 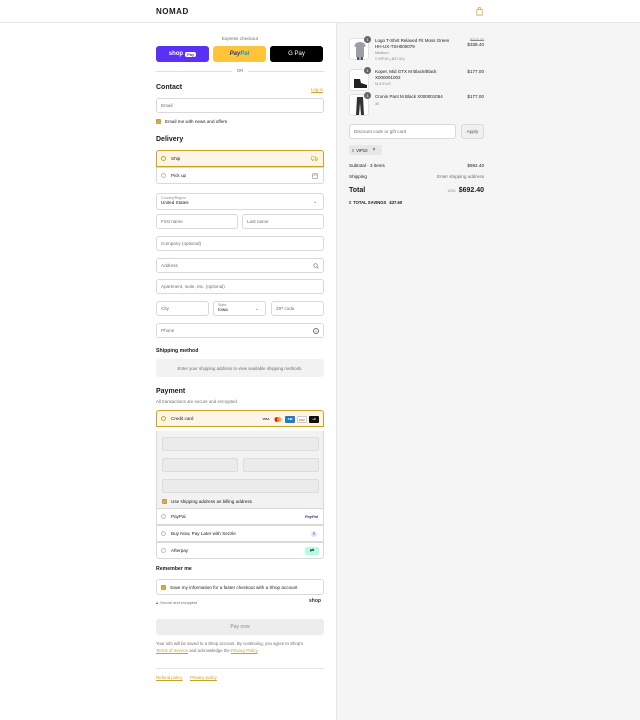 I want to click on remove-tag-icon: ×, so click(x=373, y=150).